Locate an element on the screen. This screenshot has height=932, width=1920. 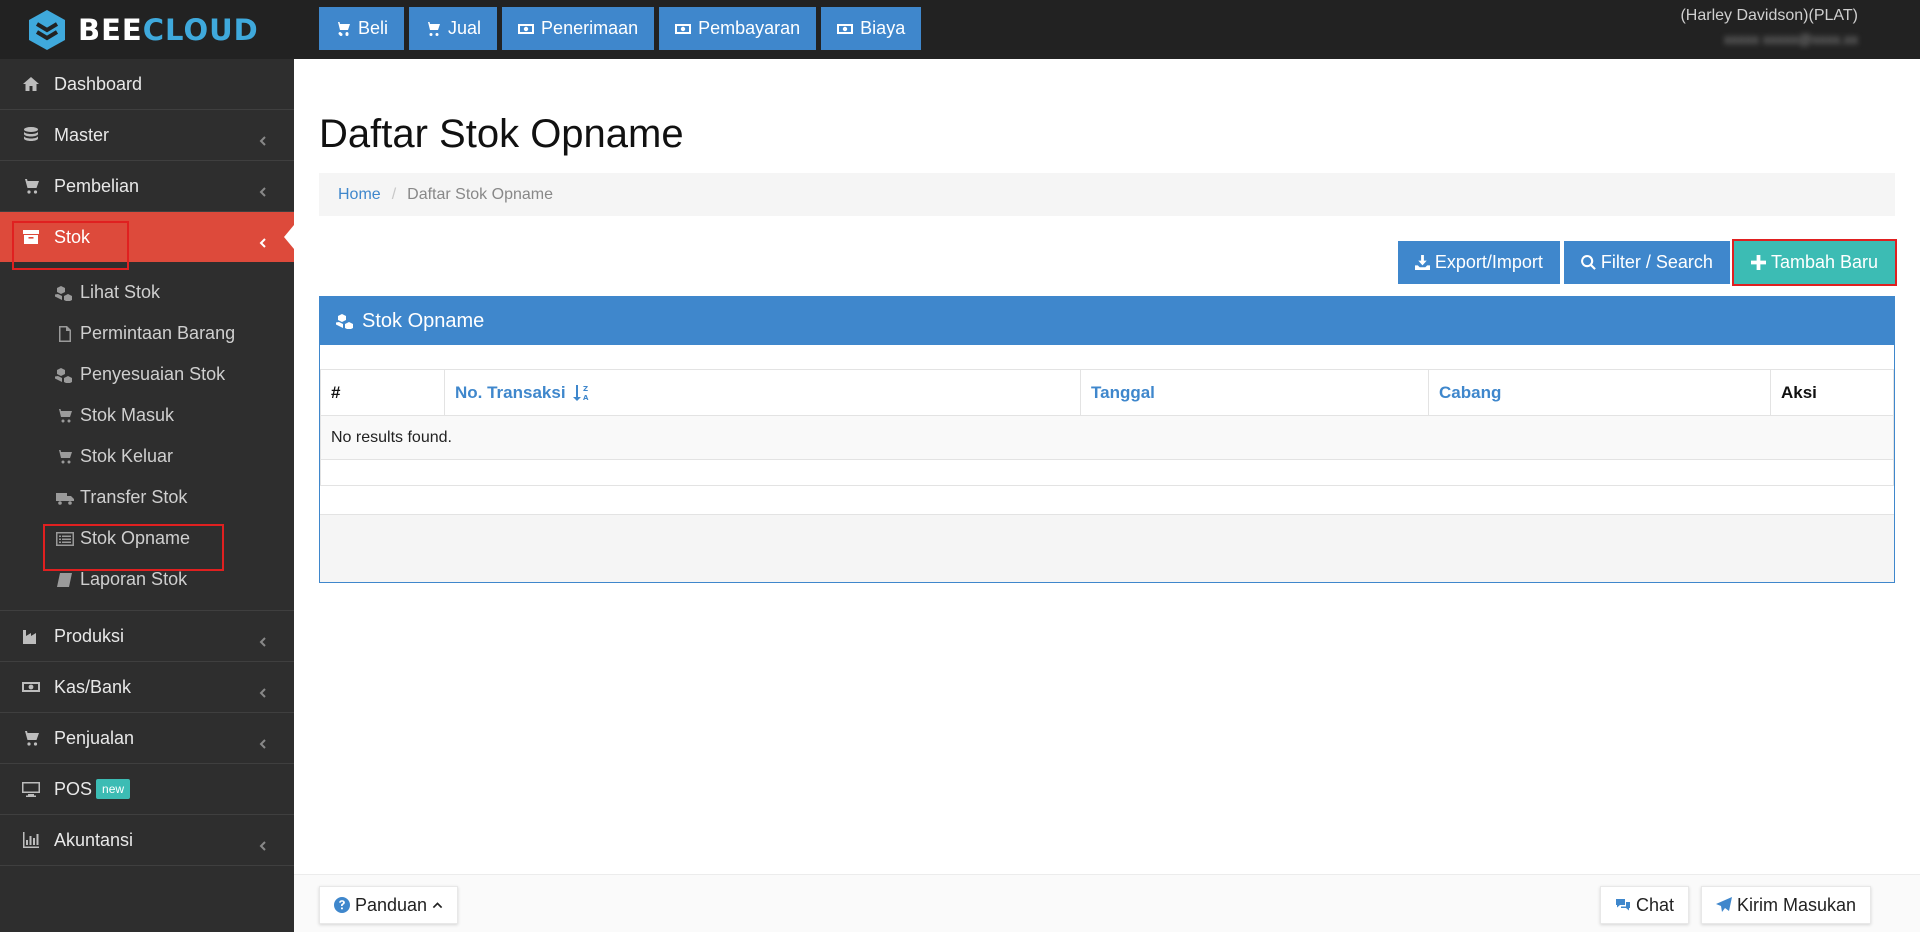
table-row-empty-message: No results found. is located at coordinates (1107, 437).